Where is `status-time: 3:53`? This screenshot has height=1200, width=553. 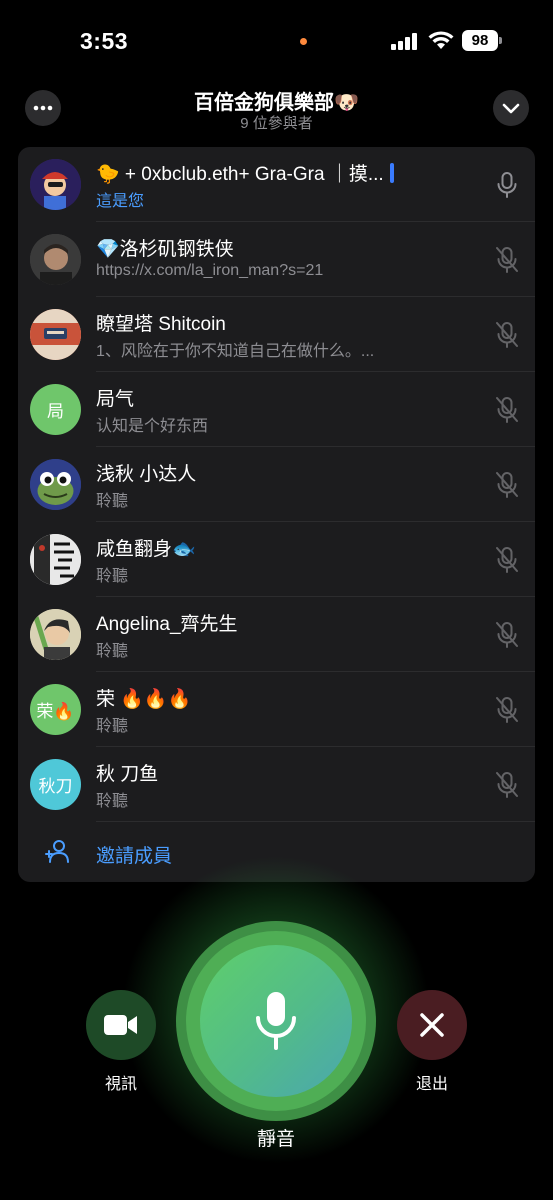 status-time: 3:53 is located at coordinates (104, 41).